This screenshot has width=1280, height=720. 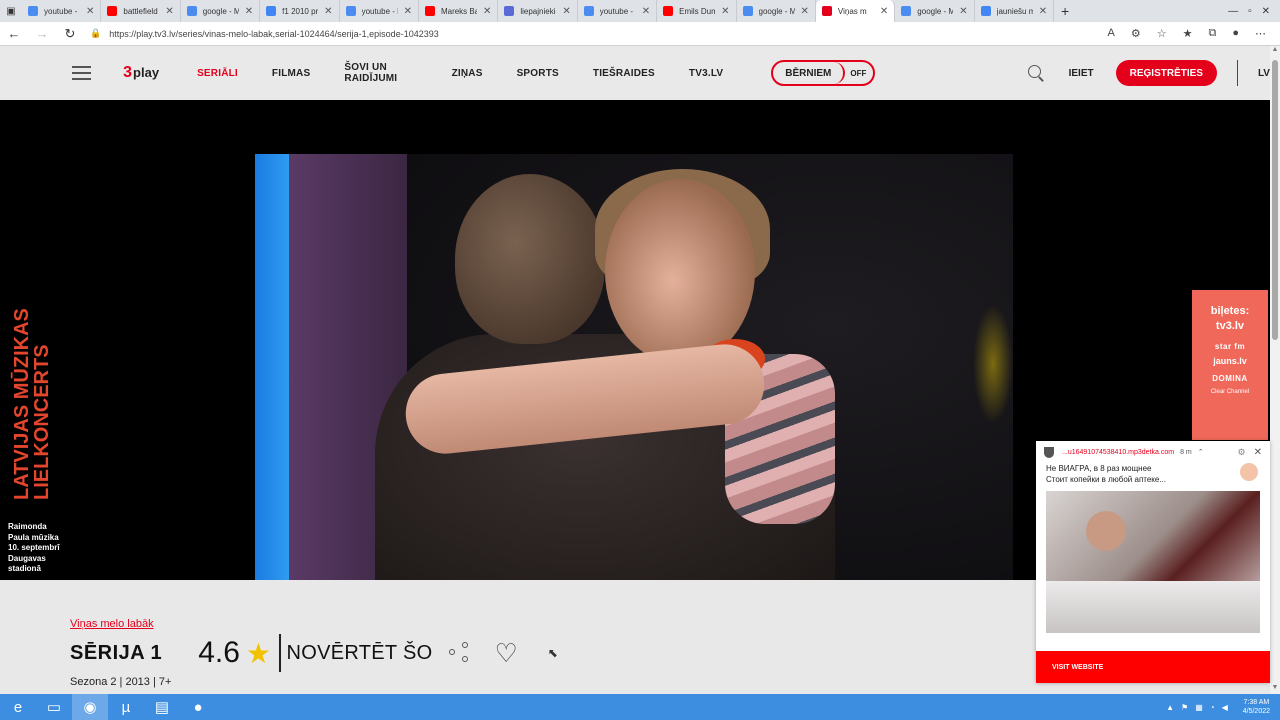 What do you see at coordinates (1275, 51) in the screenshot?
I see `scroll-up-icon: ▲` at bounding box center [1275, 51].